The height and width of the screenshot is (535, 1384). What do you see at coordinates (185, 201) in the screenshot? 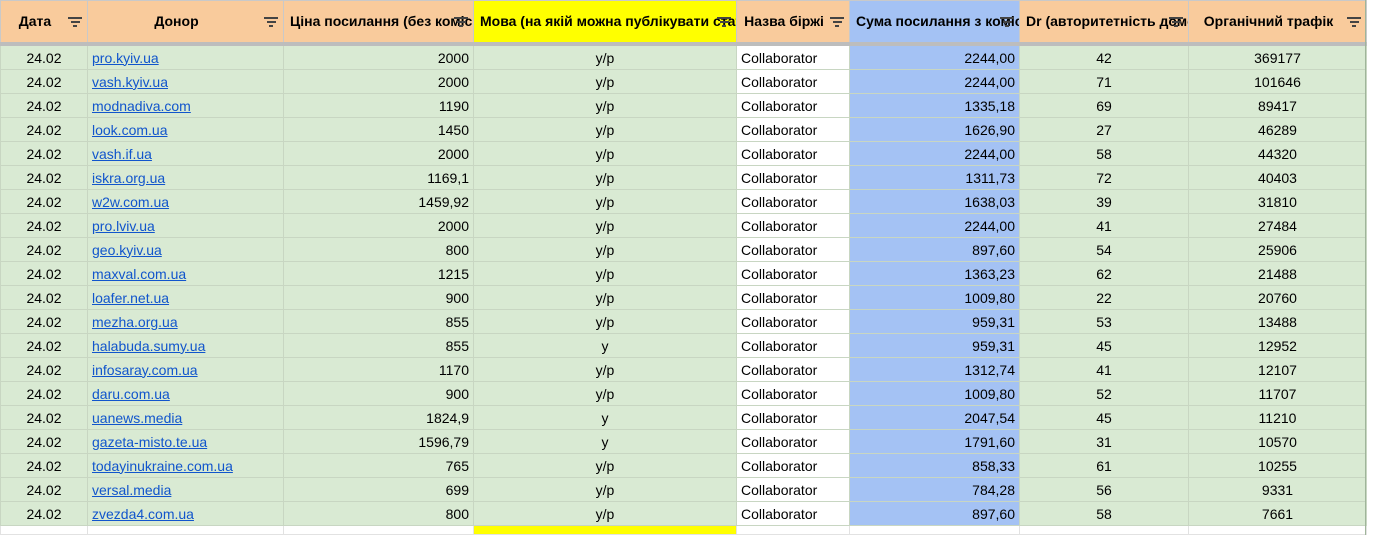
I see `cell-donor: w2w.com.ua` at bounding box center [185, 201].